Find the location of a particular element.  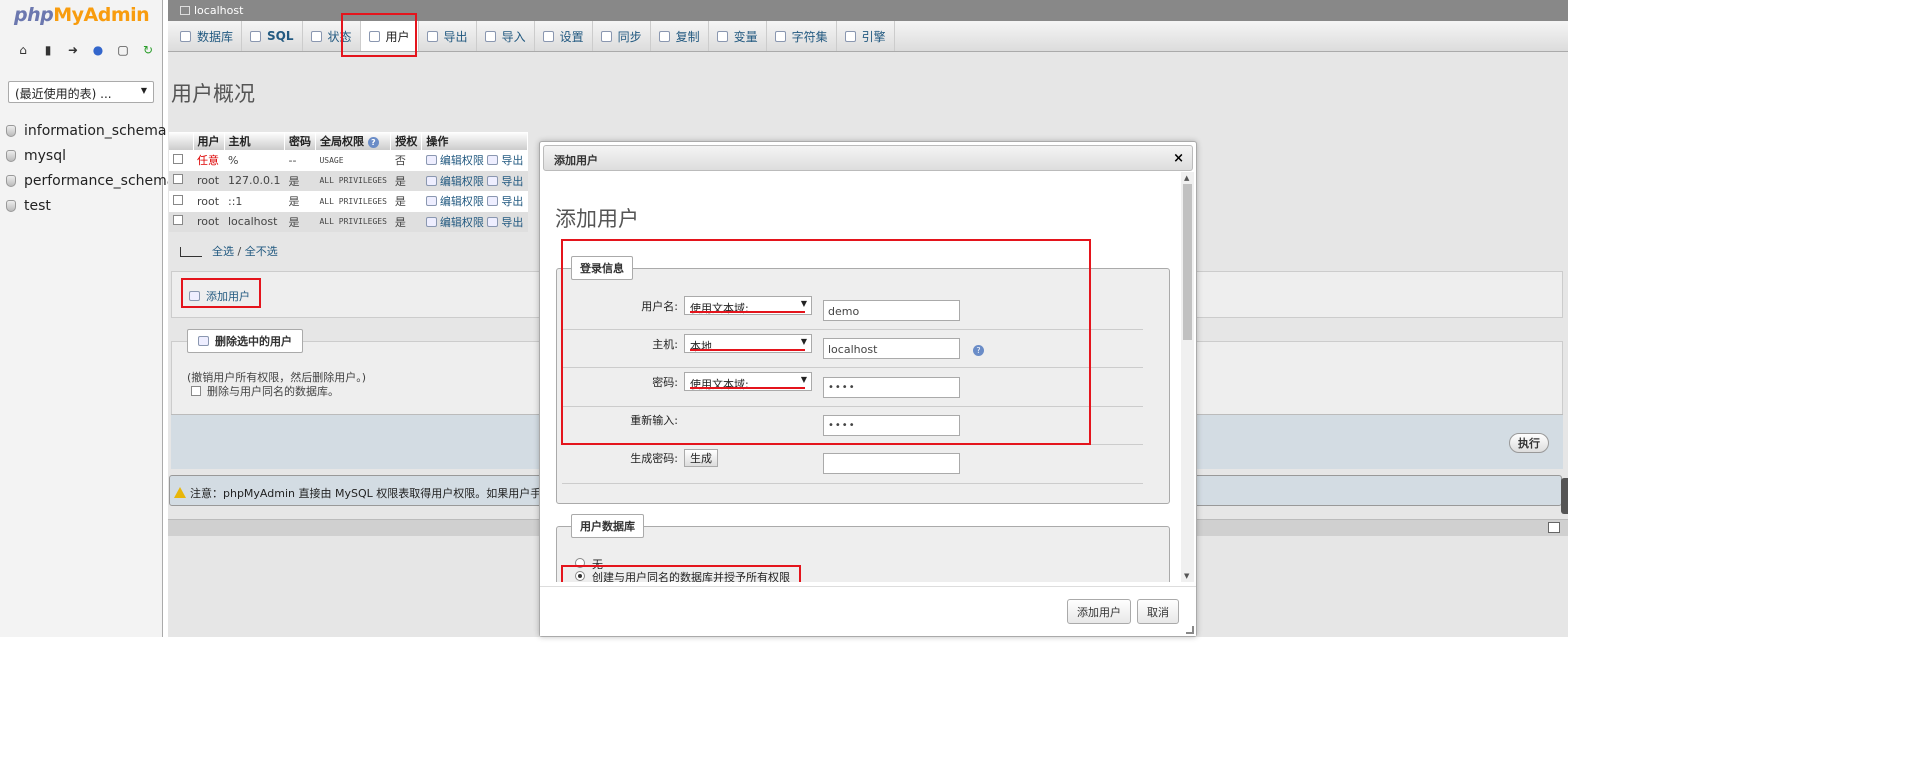

sync-icon is located at coordinates (606, 36).